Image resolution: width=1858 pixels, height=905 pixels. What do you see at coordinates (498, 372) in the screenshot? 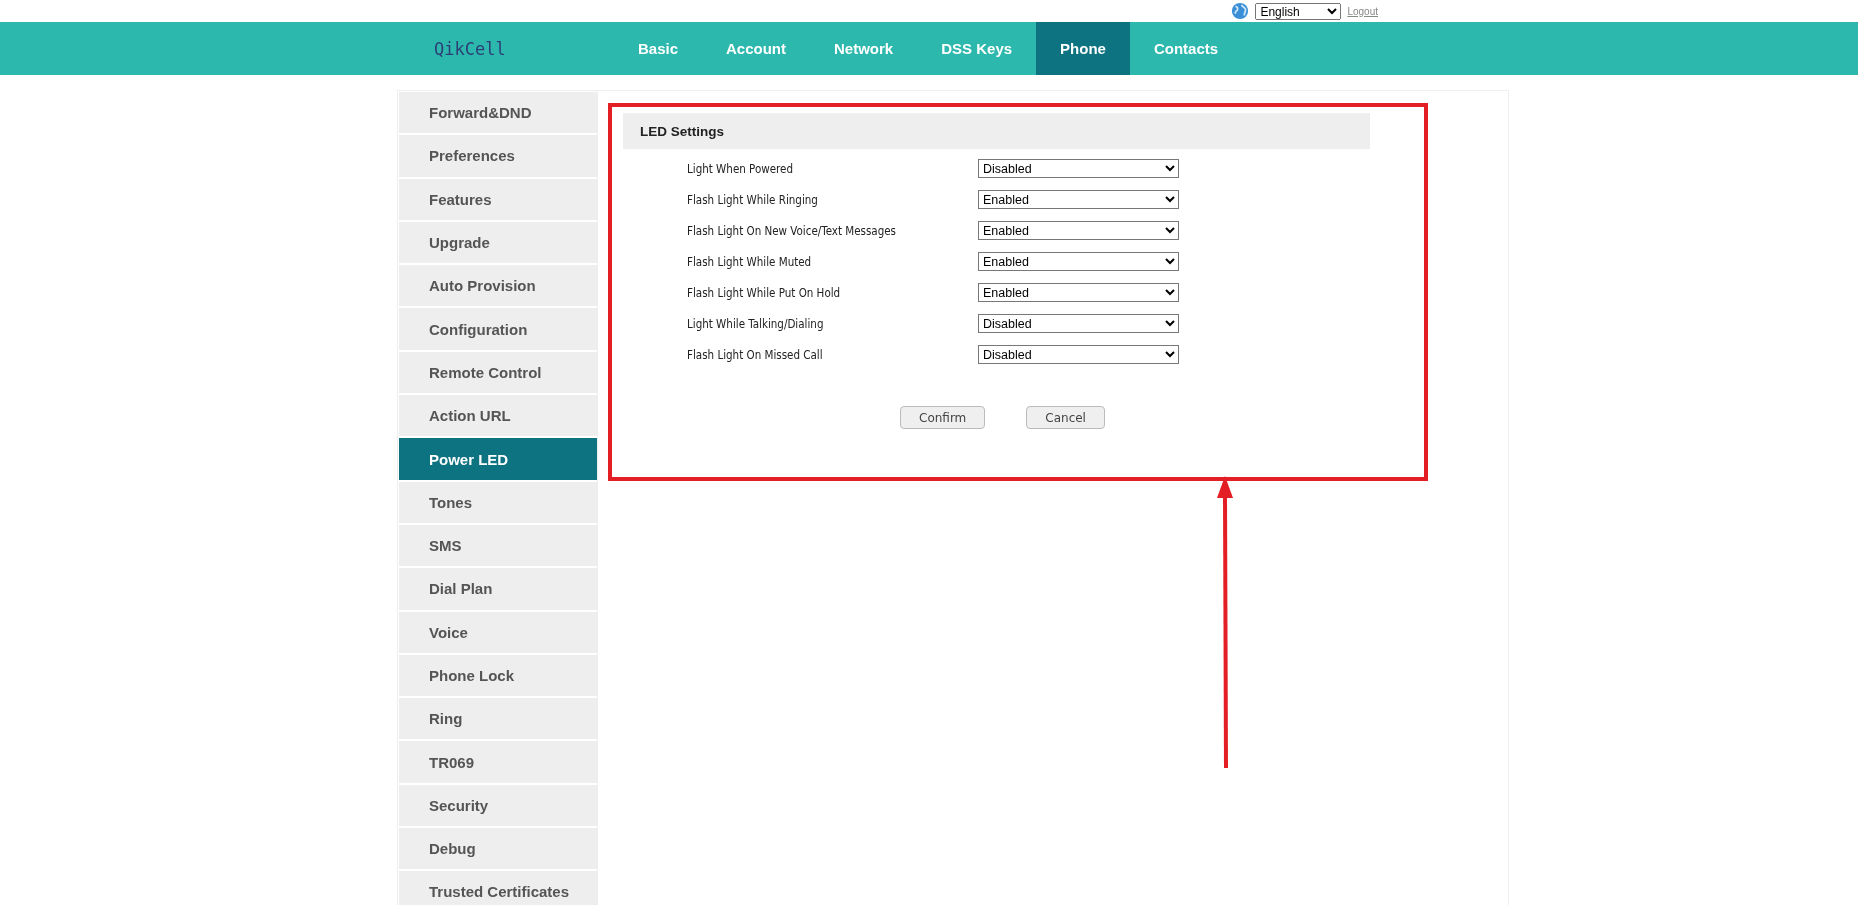
I see `sidebar-item: Remote Control` at bounding box center [498, 372].